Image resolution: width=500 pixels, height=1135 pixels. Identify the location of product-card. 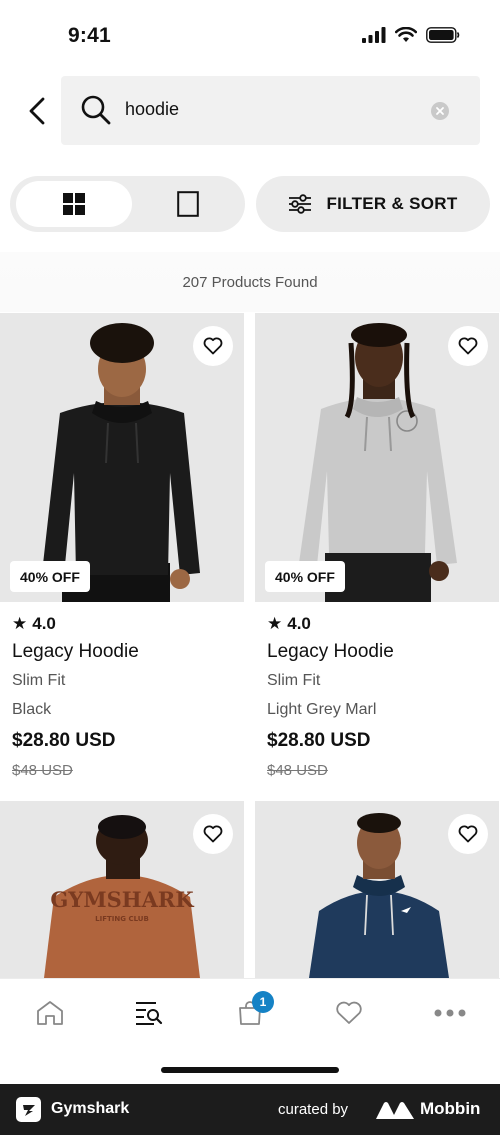
(377, 889).